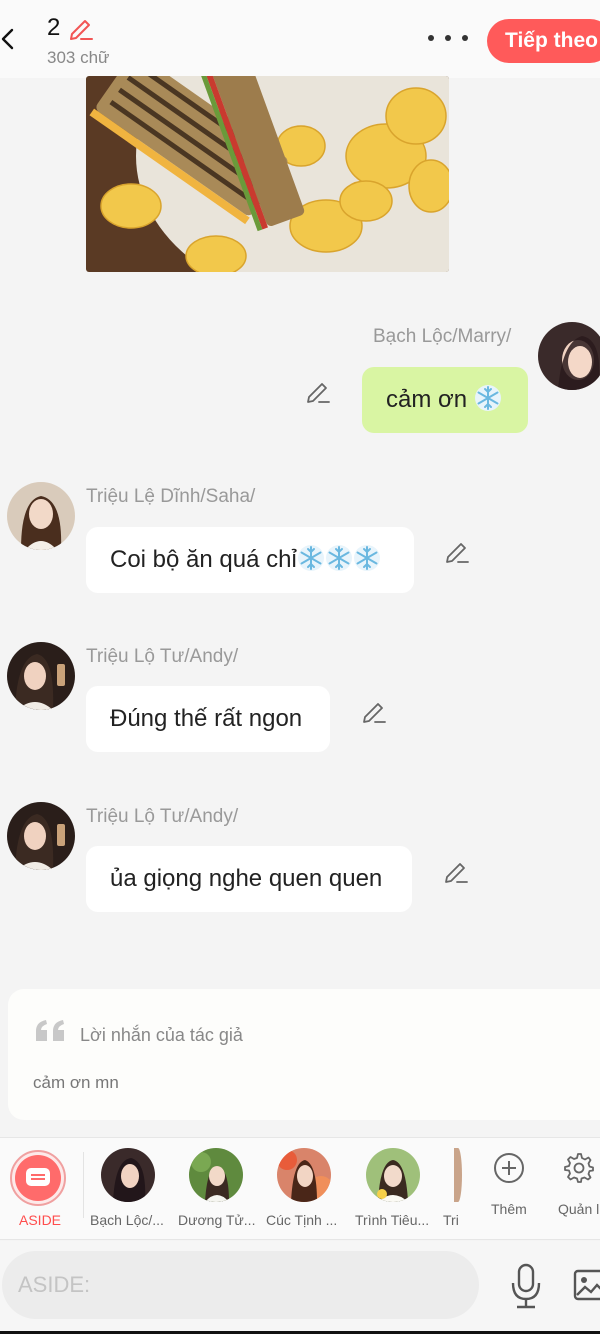 Image resolution: width=600 pixels, height=1334 pixels. Describe the element at coordinates (430, 399) in the screenshot. I see `message-text: cảm ơn` at that location.